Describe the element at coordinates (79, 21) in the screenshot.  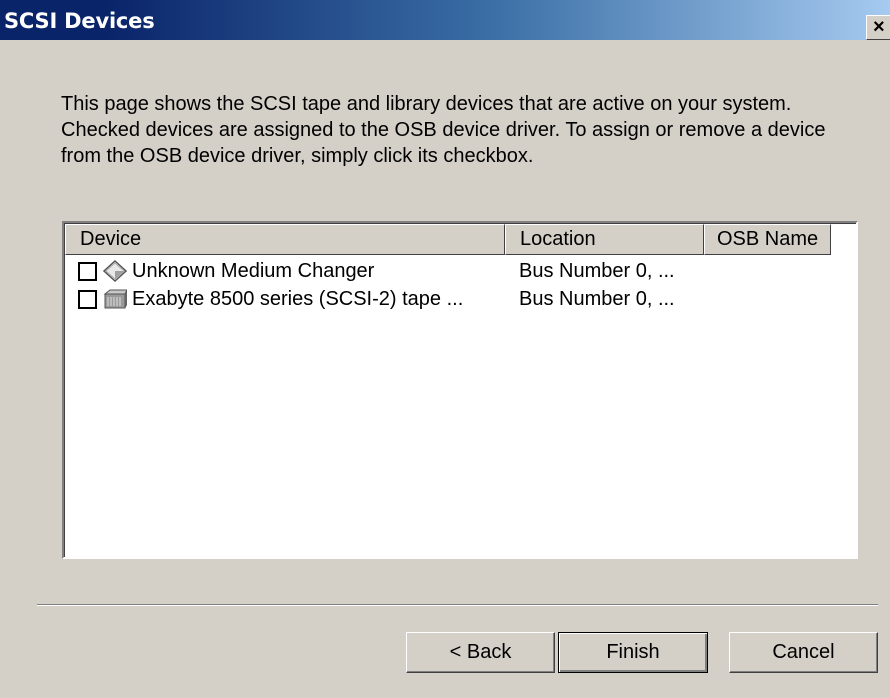
I see `window-title: SCSI Devices` at that location.